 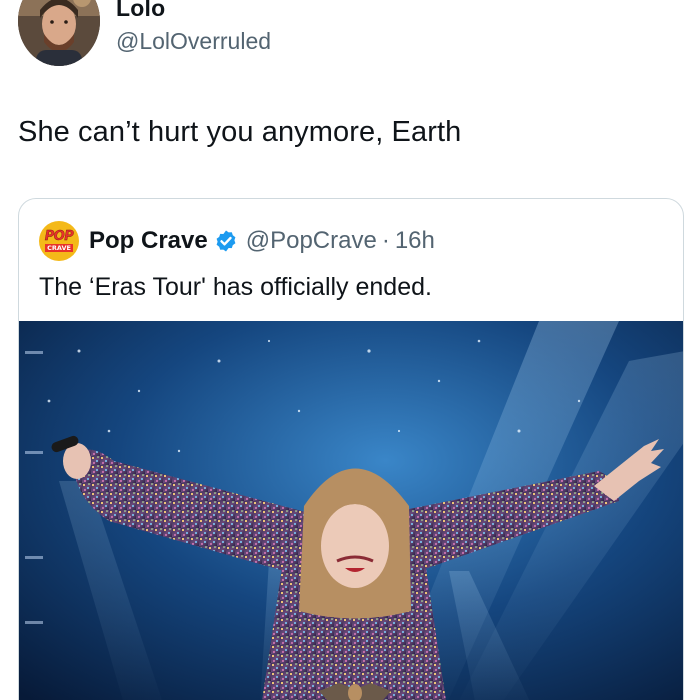 I want to click on pop-crave-logo-icon: POP CRAVE, so click(x=59, y=241).